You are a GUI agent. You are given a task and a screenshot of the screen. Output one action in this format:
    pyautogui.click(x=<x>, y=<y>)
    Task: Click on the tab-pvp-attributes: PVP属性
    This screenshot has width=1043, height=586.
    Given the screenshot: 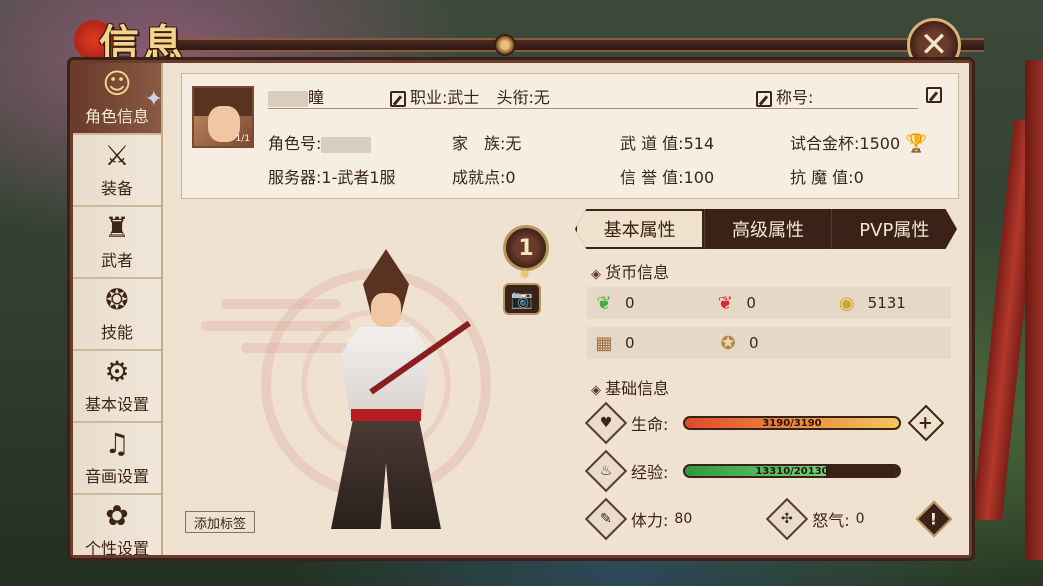 What is the action you would take?
    pyautogui.click(x=893, y=229)
    